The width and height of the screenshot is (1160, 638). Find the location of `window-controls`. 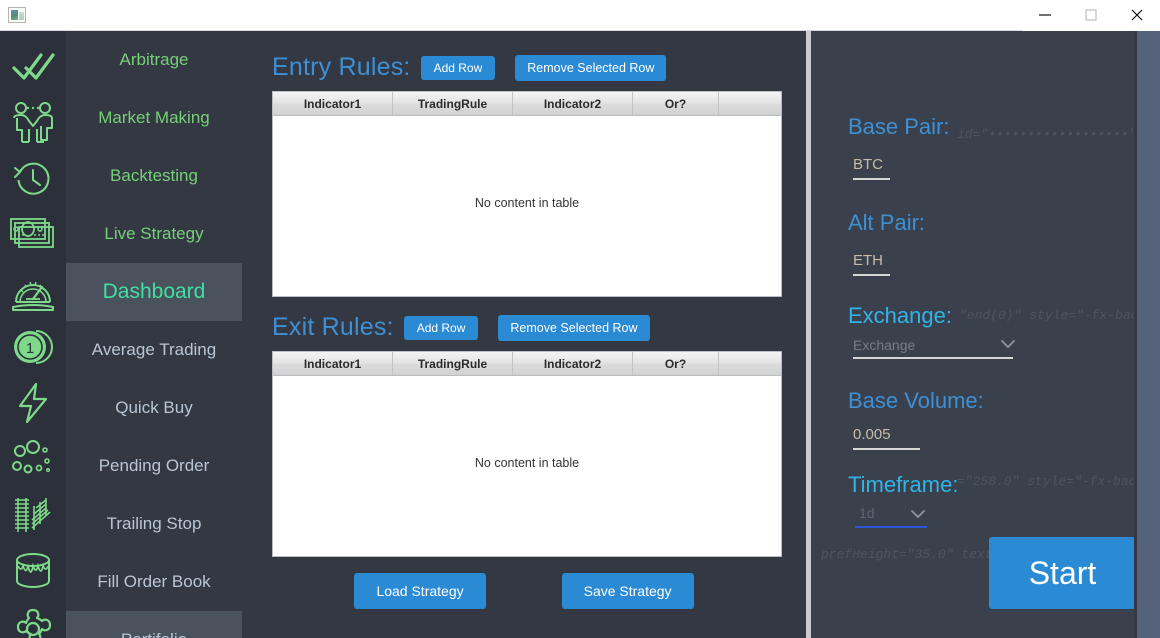

window-controls is located at coordinates (1091, 15).